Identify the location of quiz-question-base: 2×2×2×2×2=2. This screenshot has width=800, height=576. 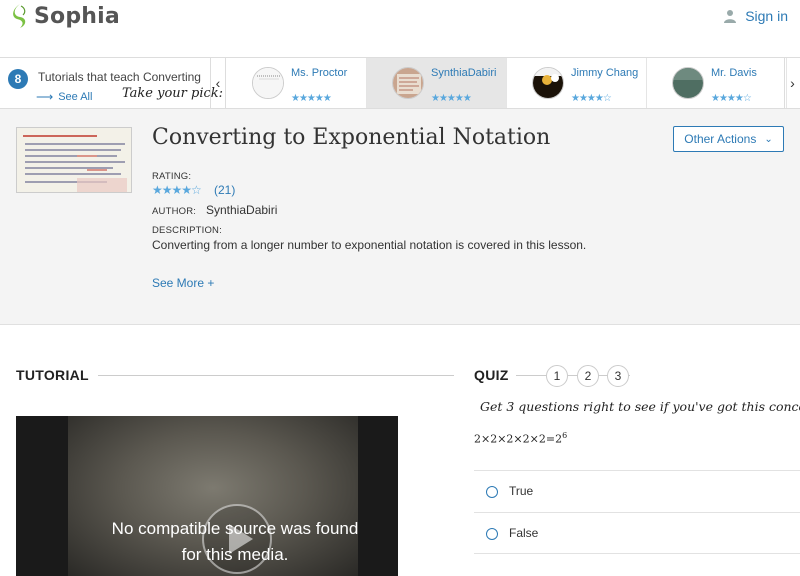
(518, 439).